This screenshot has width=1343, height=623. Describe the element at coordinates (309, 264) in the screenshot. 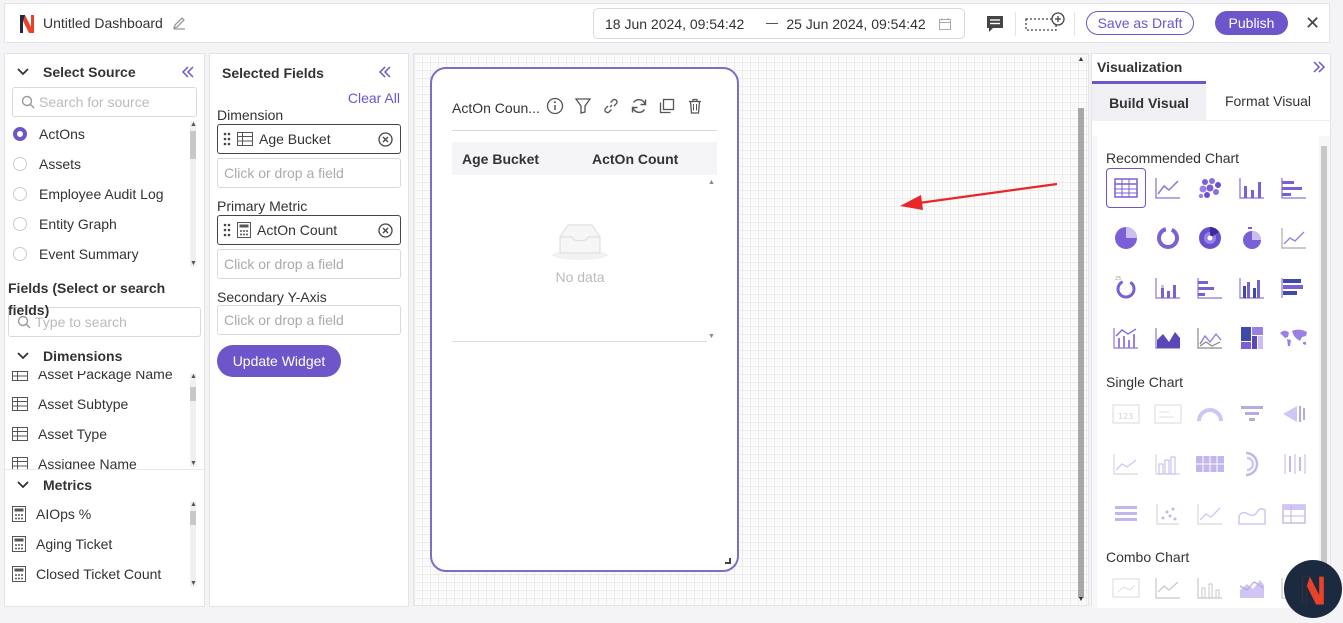

I see `metric-drop-zone: Click or drop a field` at that location.